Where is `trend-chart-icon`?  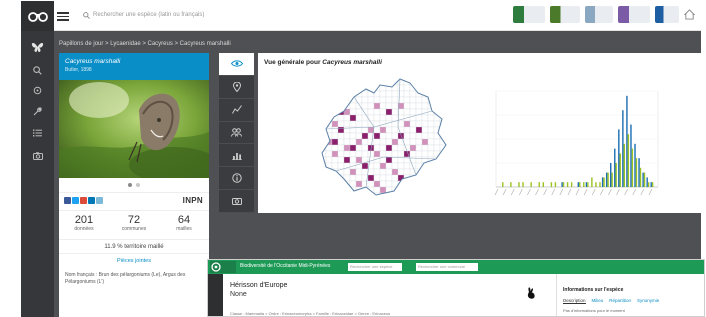 trend-chart-icon is located at coordinates (236, 110).